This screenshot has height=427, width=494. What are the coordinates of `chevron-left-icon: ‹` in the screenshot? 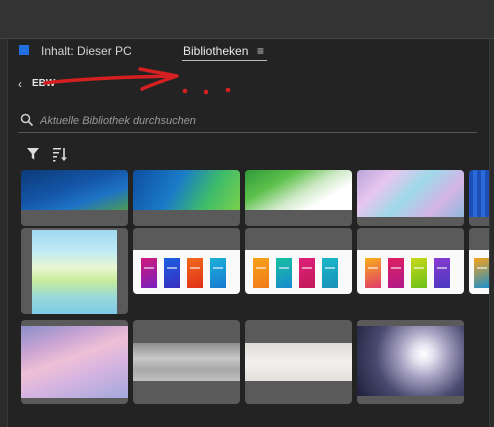 It's located at (20, 84).